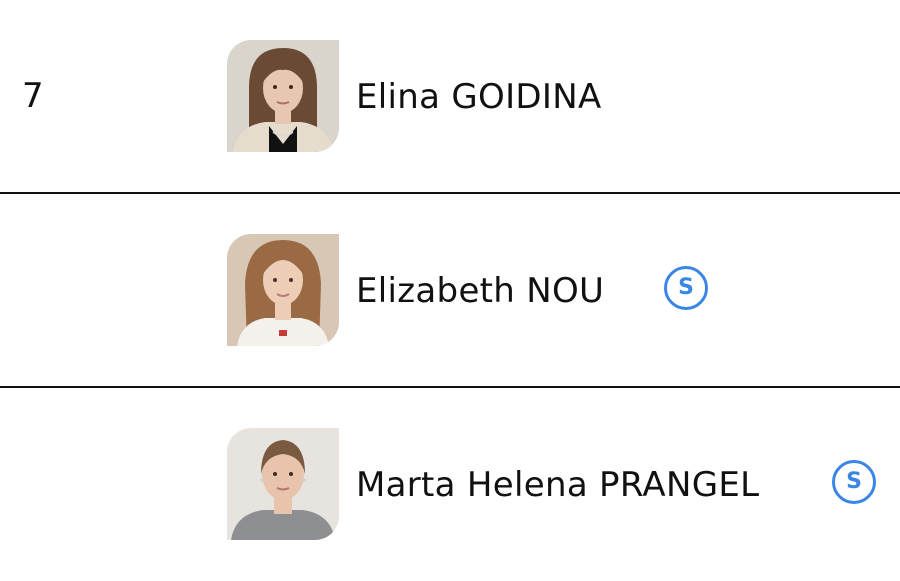 This screenshot has height=581, width=900. Describe the element at coordinates (480, 291) in the screenshot. I see `athlete-name: Elizabeth NOU` at that location.